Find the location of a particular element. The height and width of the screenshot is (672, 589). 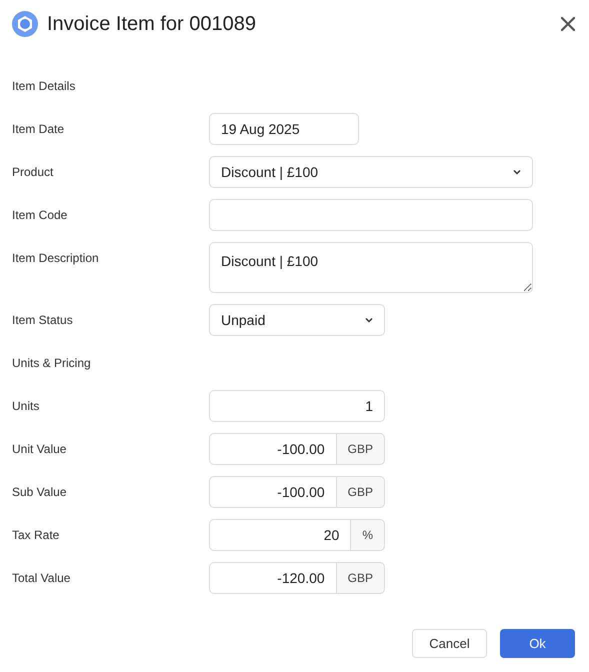

field-label: Unit Value is located at coordinates (40, 449).